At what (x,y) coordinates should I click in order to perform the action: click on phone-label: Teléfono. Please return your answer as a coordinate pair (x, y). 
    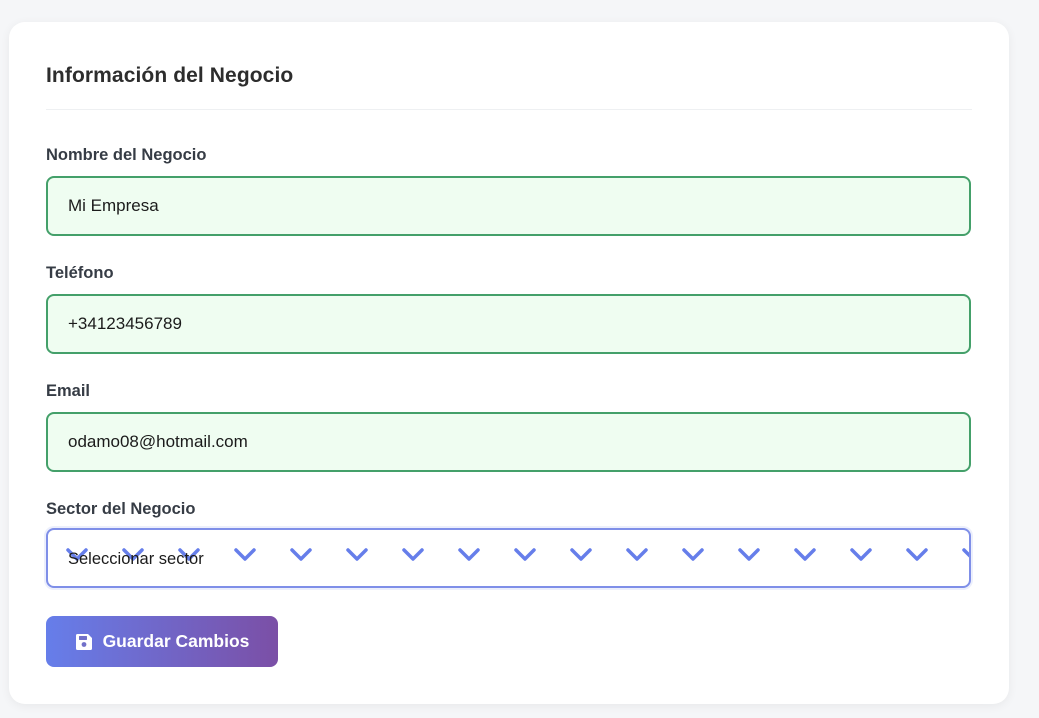
    Looking at the image, I should click on (80, 273).